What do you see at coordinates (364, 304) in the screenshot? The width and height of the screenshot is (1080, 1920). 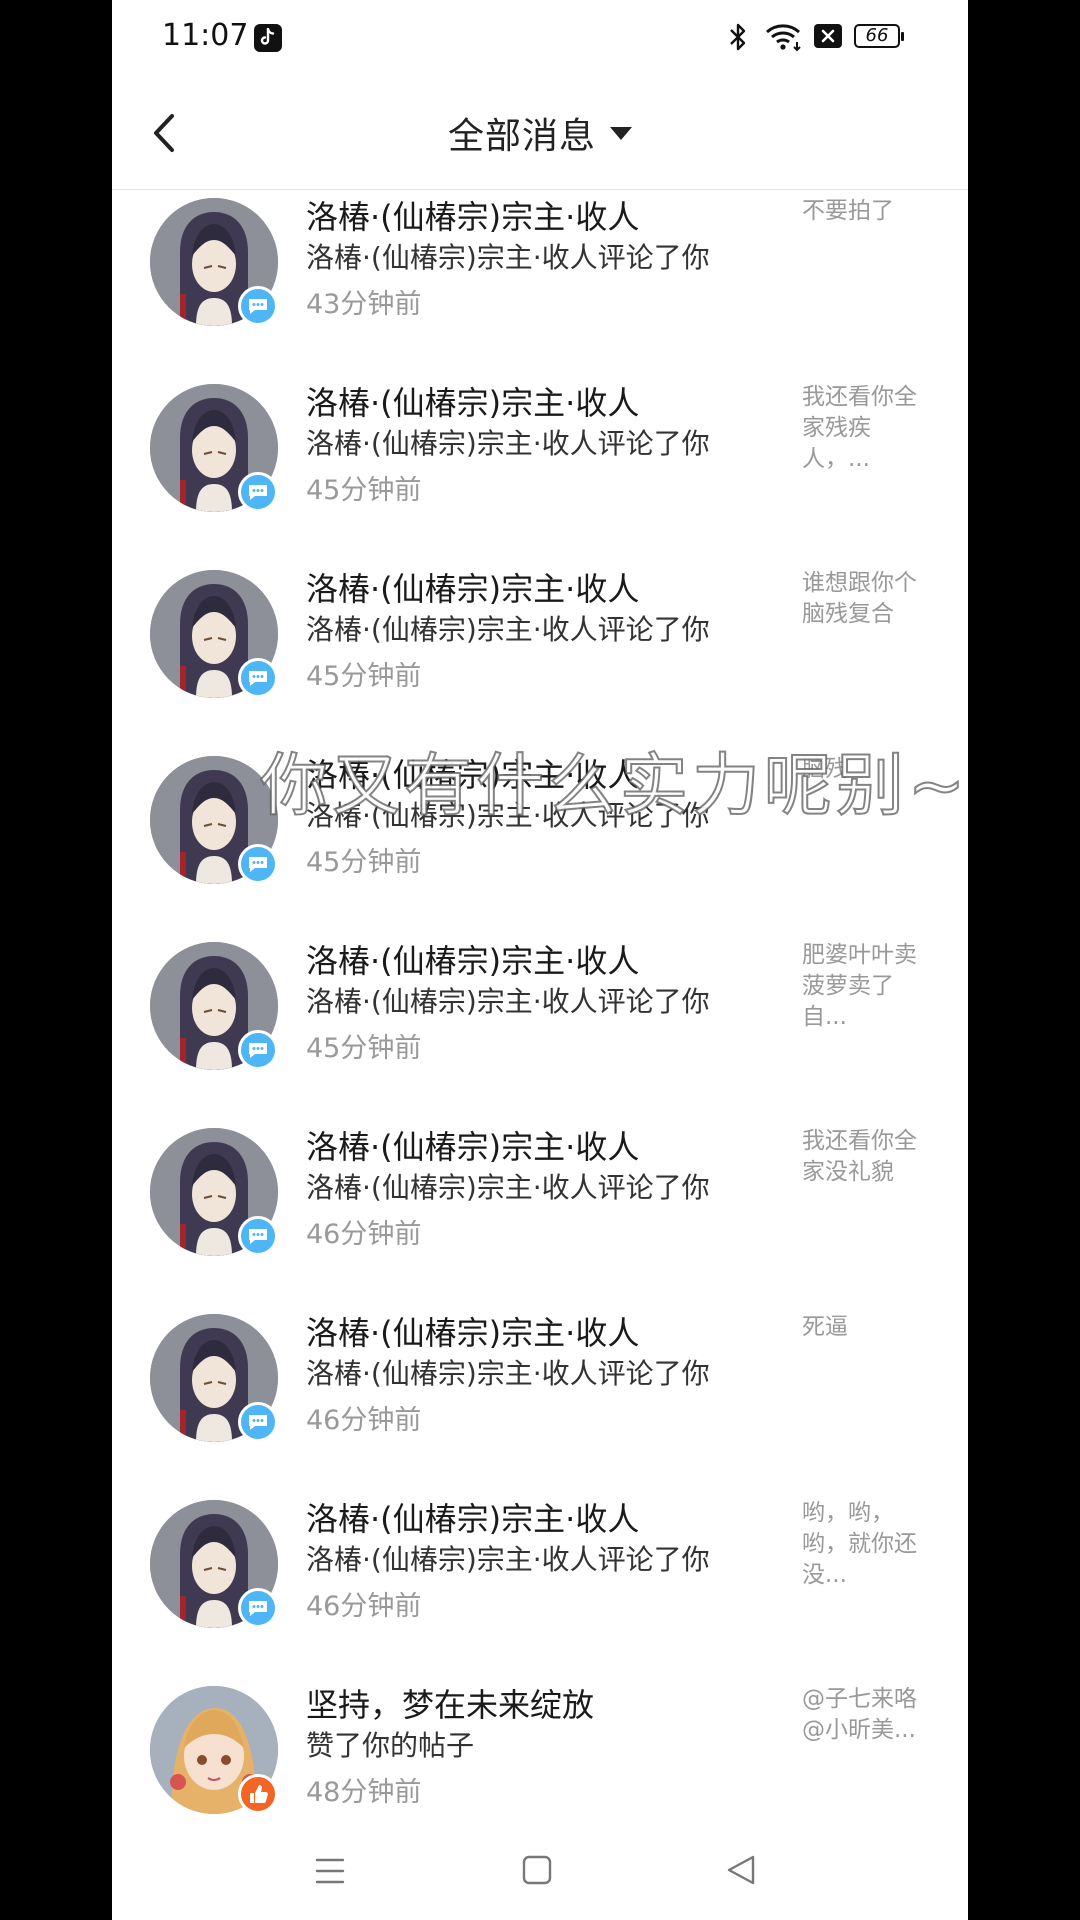 I see `timestamp: 43分钟前` at bounding box center [364, 304].